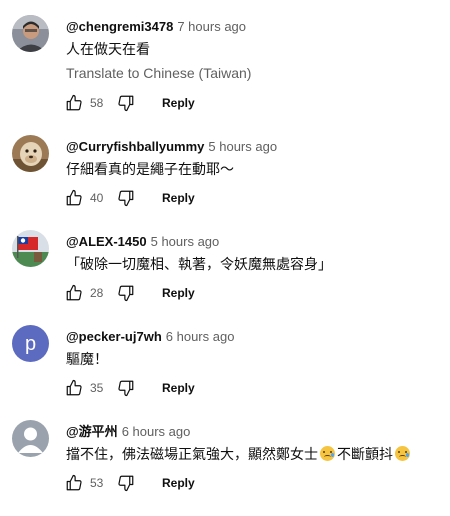 This screenshot has height=516, width=450. I want to click on comment-text: 人在做天在看, so click(108, 50).